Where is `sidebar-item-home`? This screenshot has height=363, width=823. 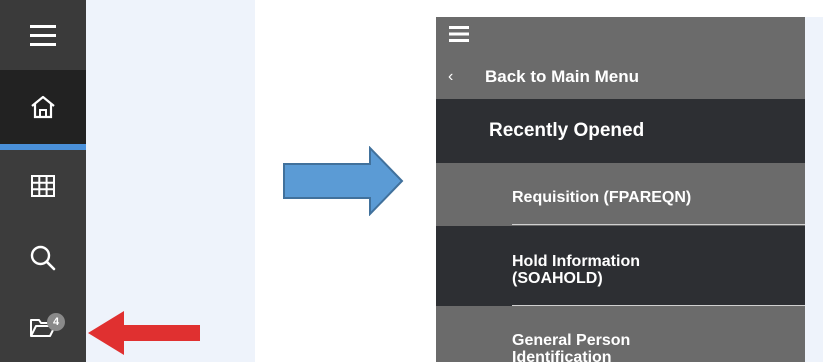 sidebar-item-home is located at coordinates (43, 107).